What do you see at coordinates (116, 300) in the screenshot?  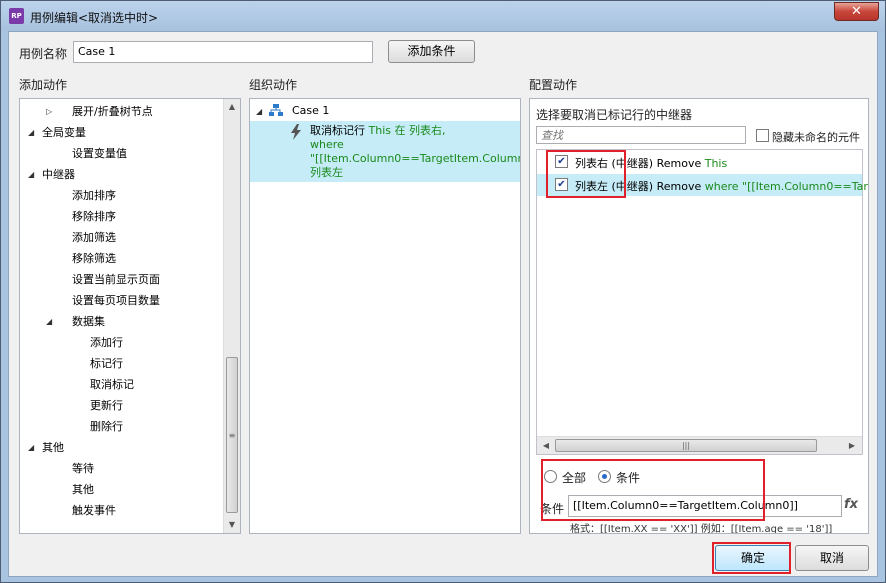 I see `tree-item-label: 设置每页项目数量` at bounding box center [116, 300].